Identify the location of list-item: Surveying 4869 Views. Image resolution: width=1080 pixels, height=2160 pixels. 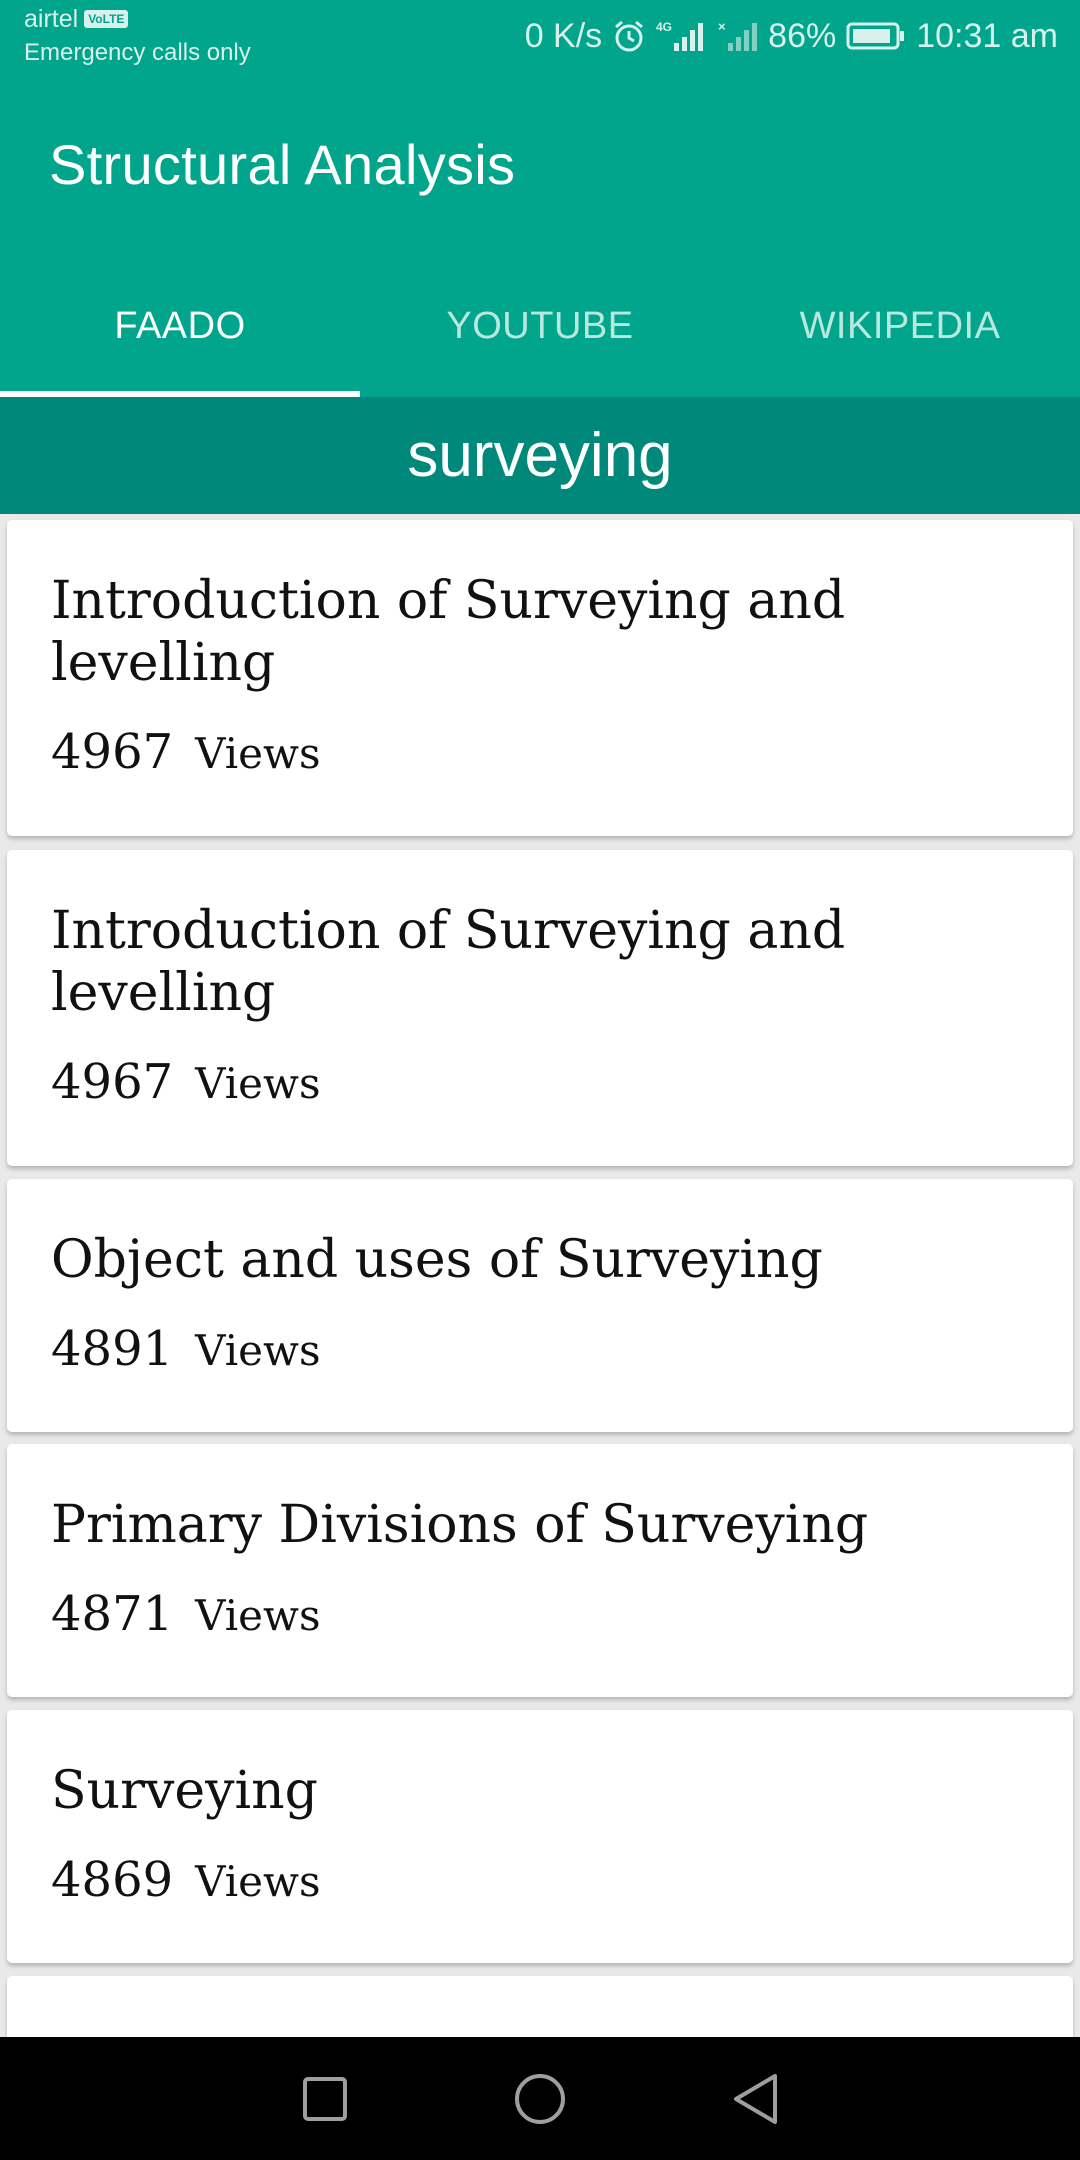
(540, 1836).